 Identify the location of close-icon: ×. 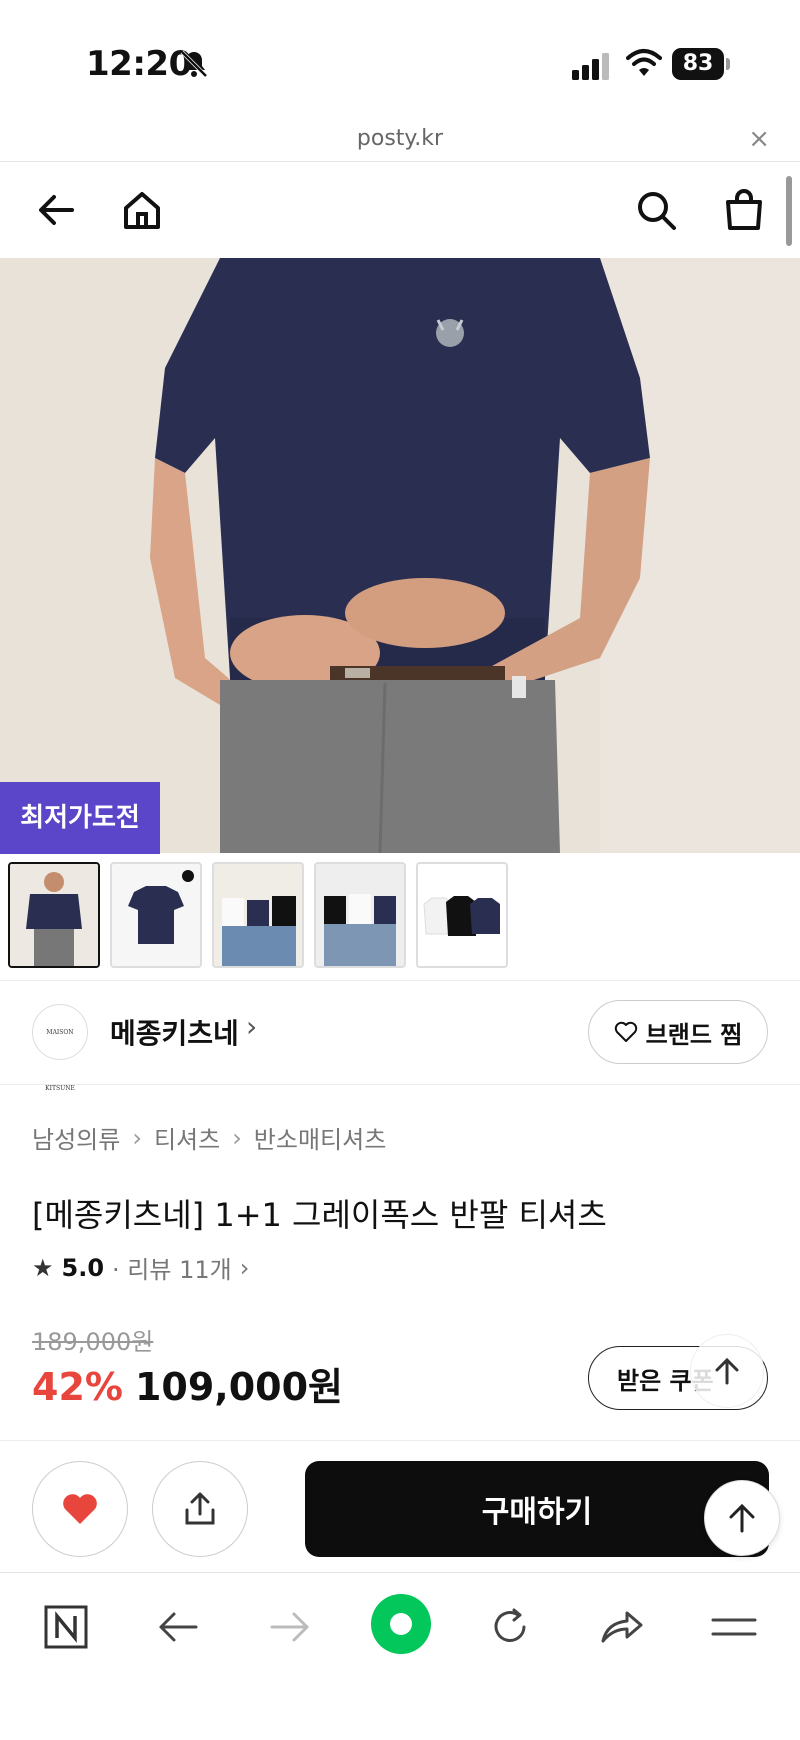
(759, 139).